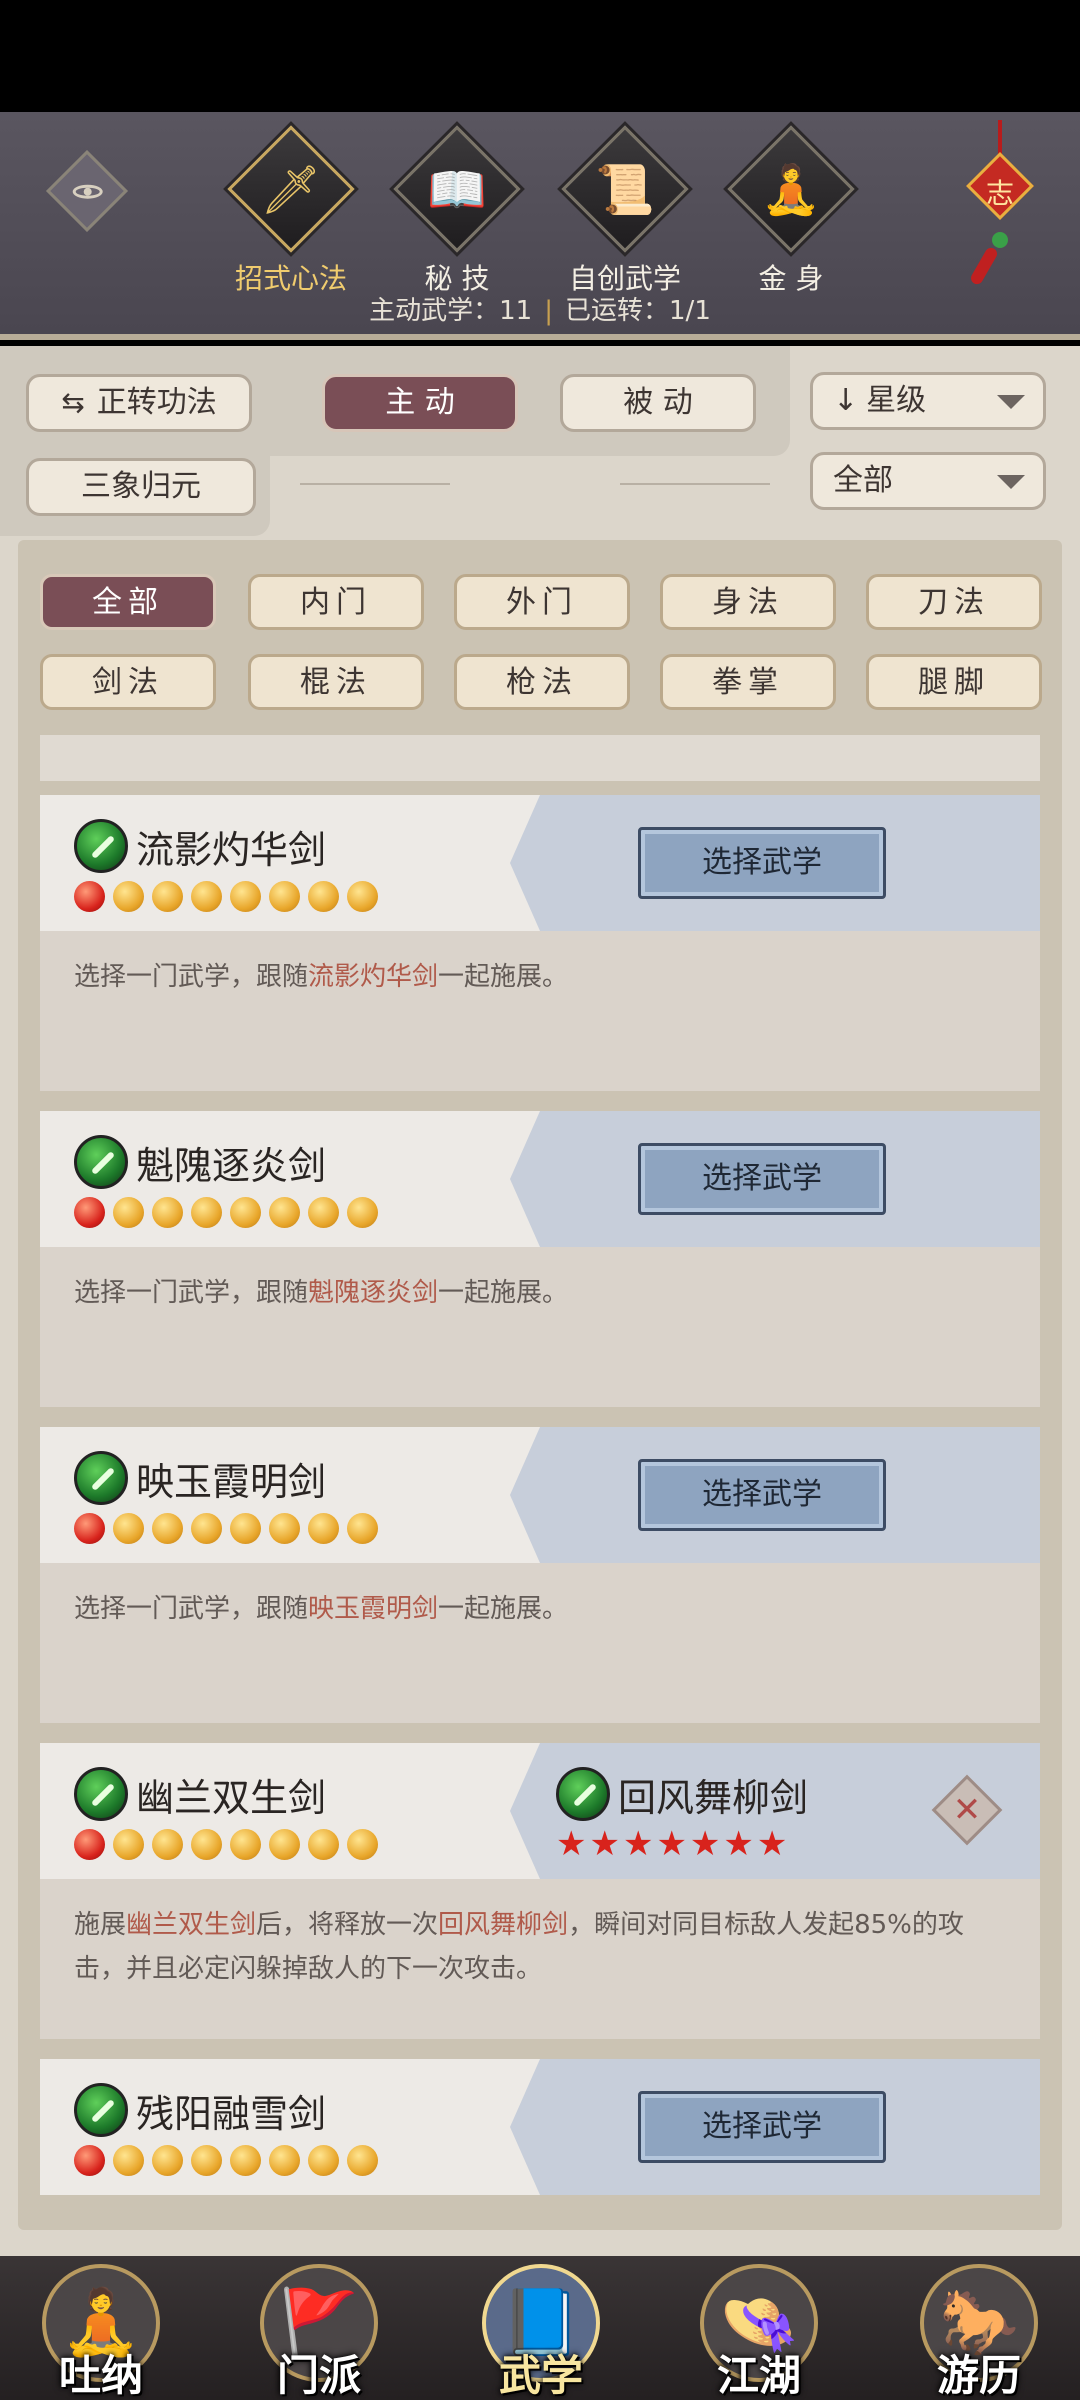 Image resolution: width=1080 pixels, height=2400 pixels. I want to click on skill-name: 幽兰双生剑, so click(231, 1798).